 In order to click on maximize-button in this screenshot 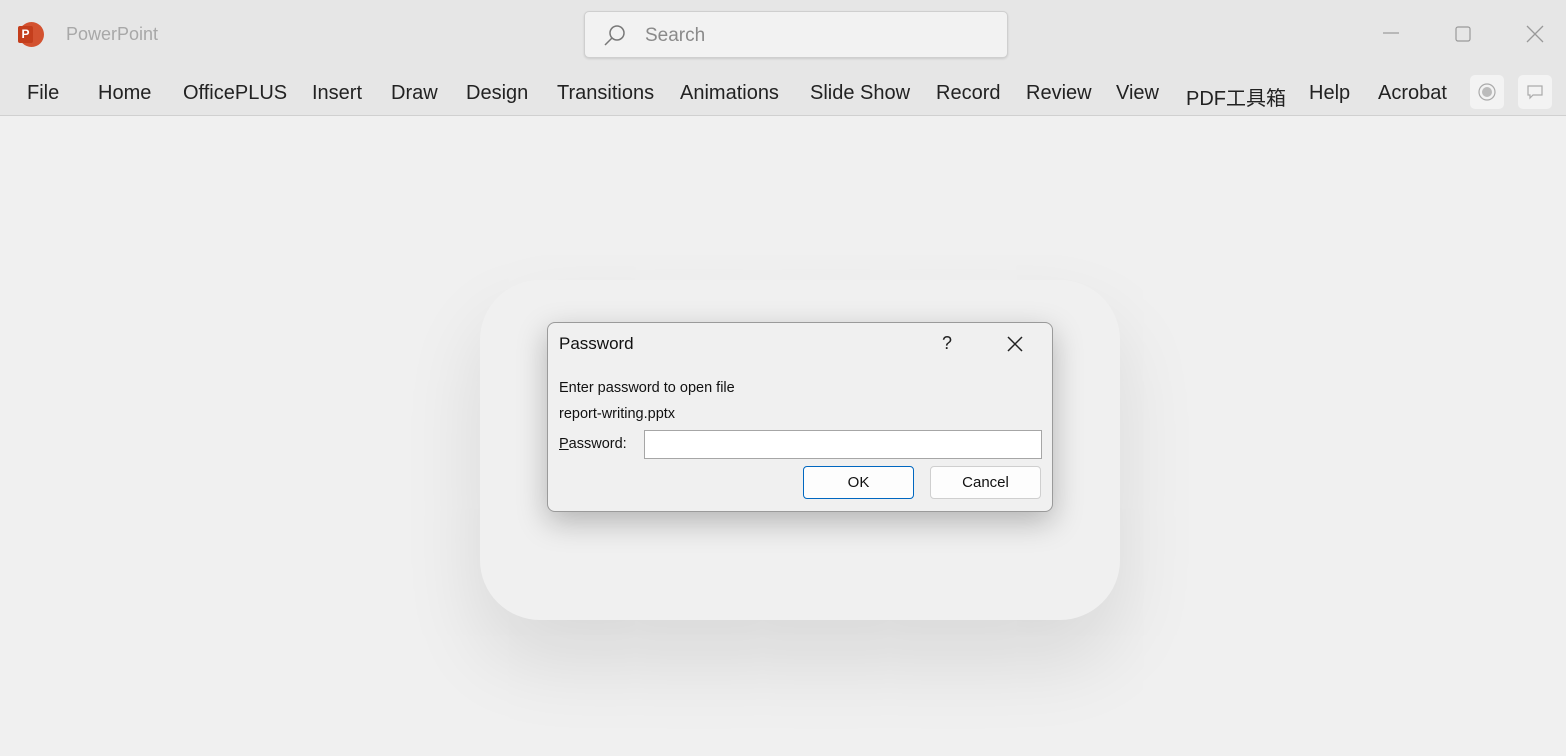, I will do `click(1463, 34)`.